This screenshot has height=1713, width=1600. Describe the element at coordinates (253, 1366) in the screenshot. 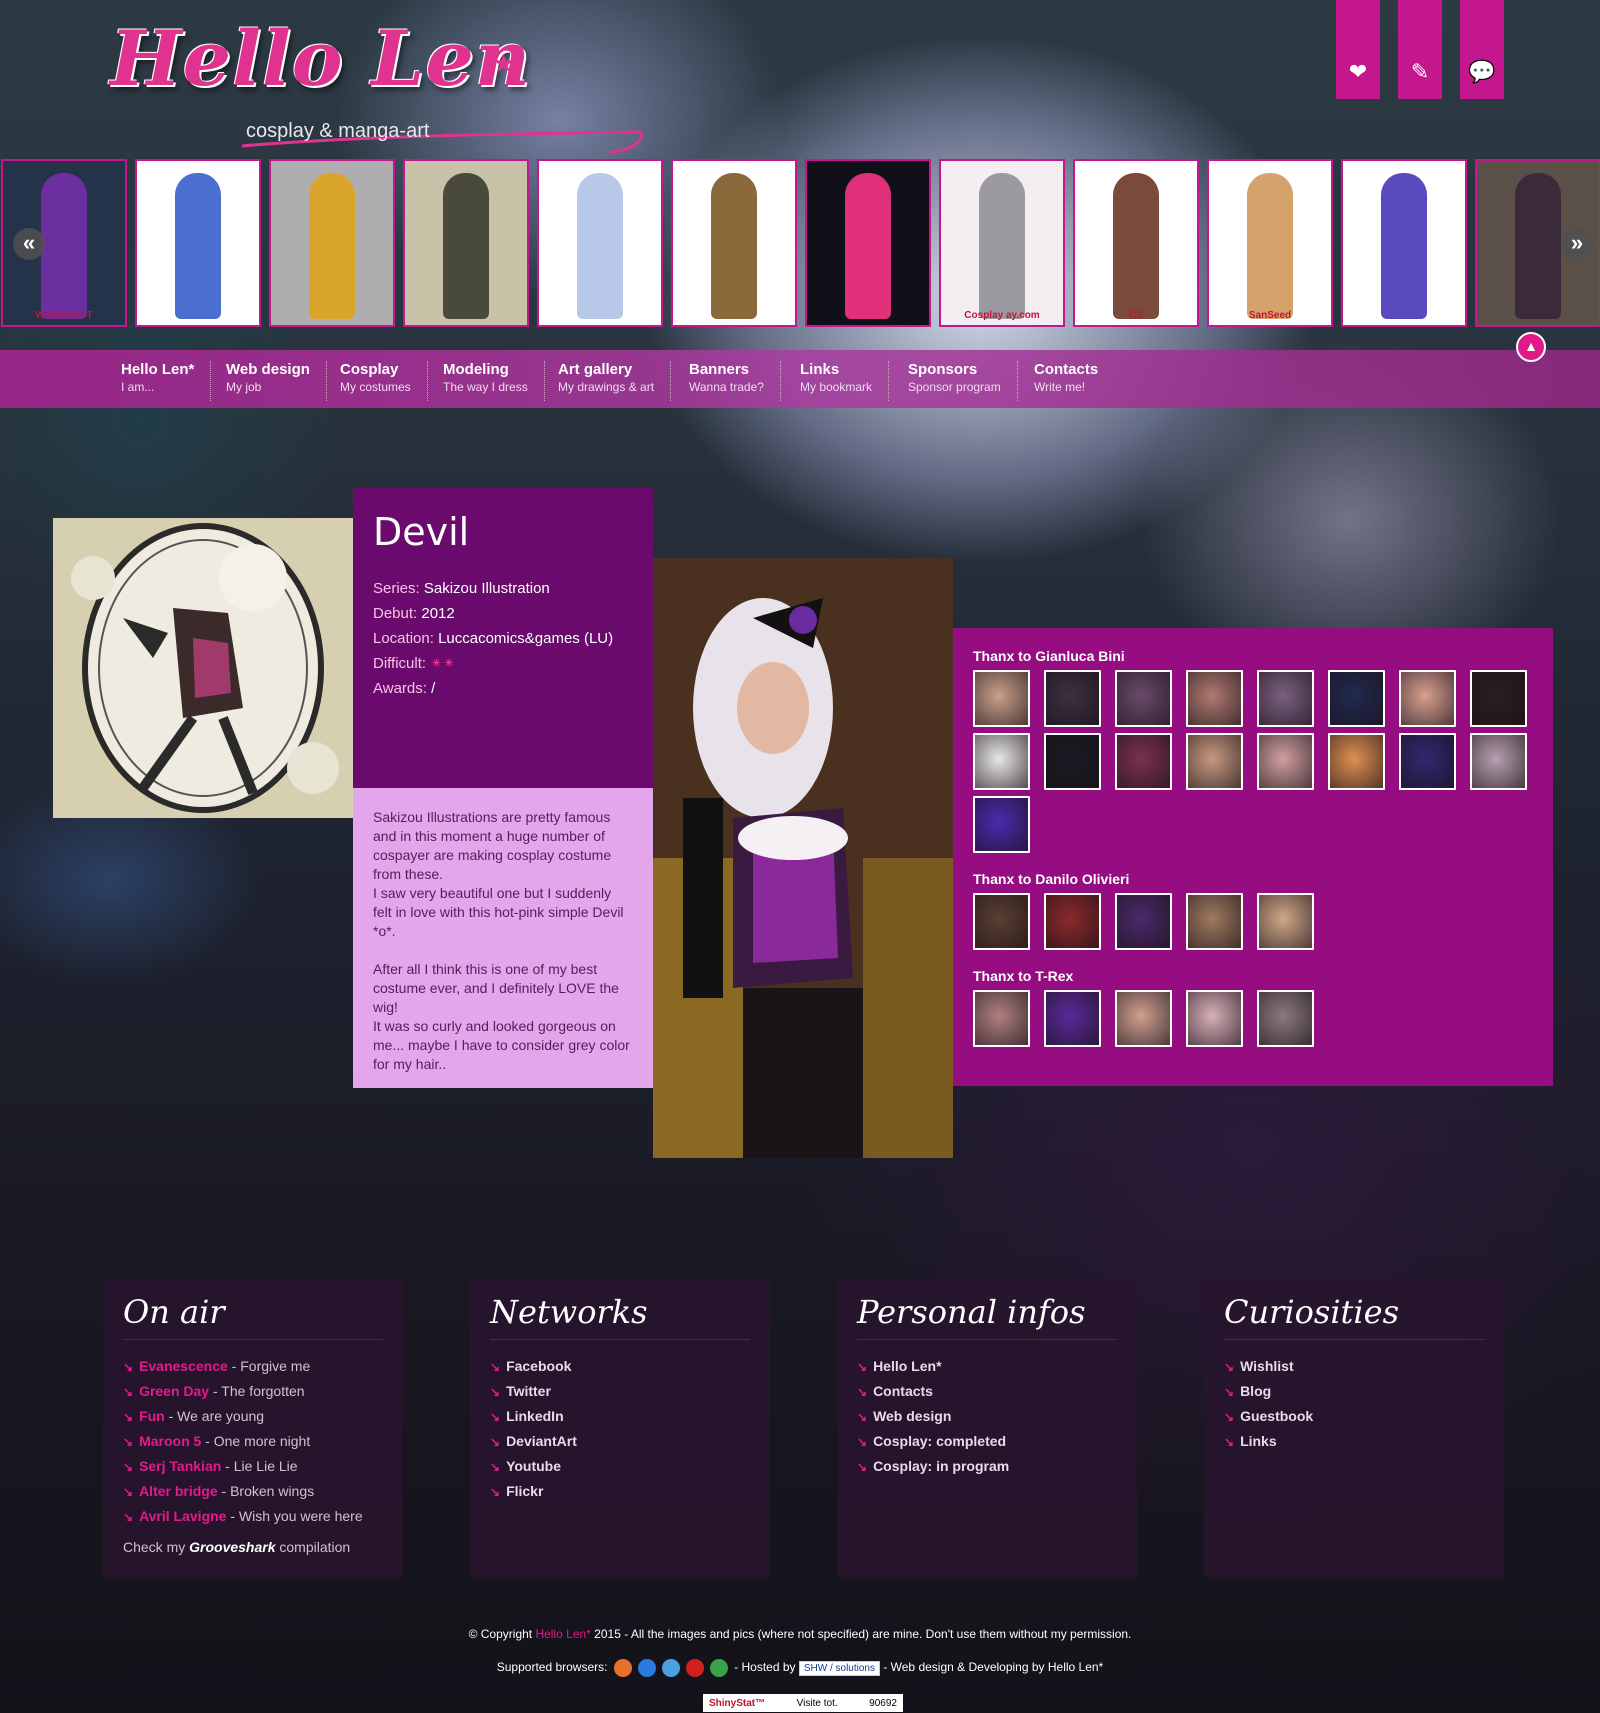

I see `footer-link: ↘ Evanescence - Forgive me` at that location.